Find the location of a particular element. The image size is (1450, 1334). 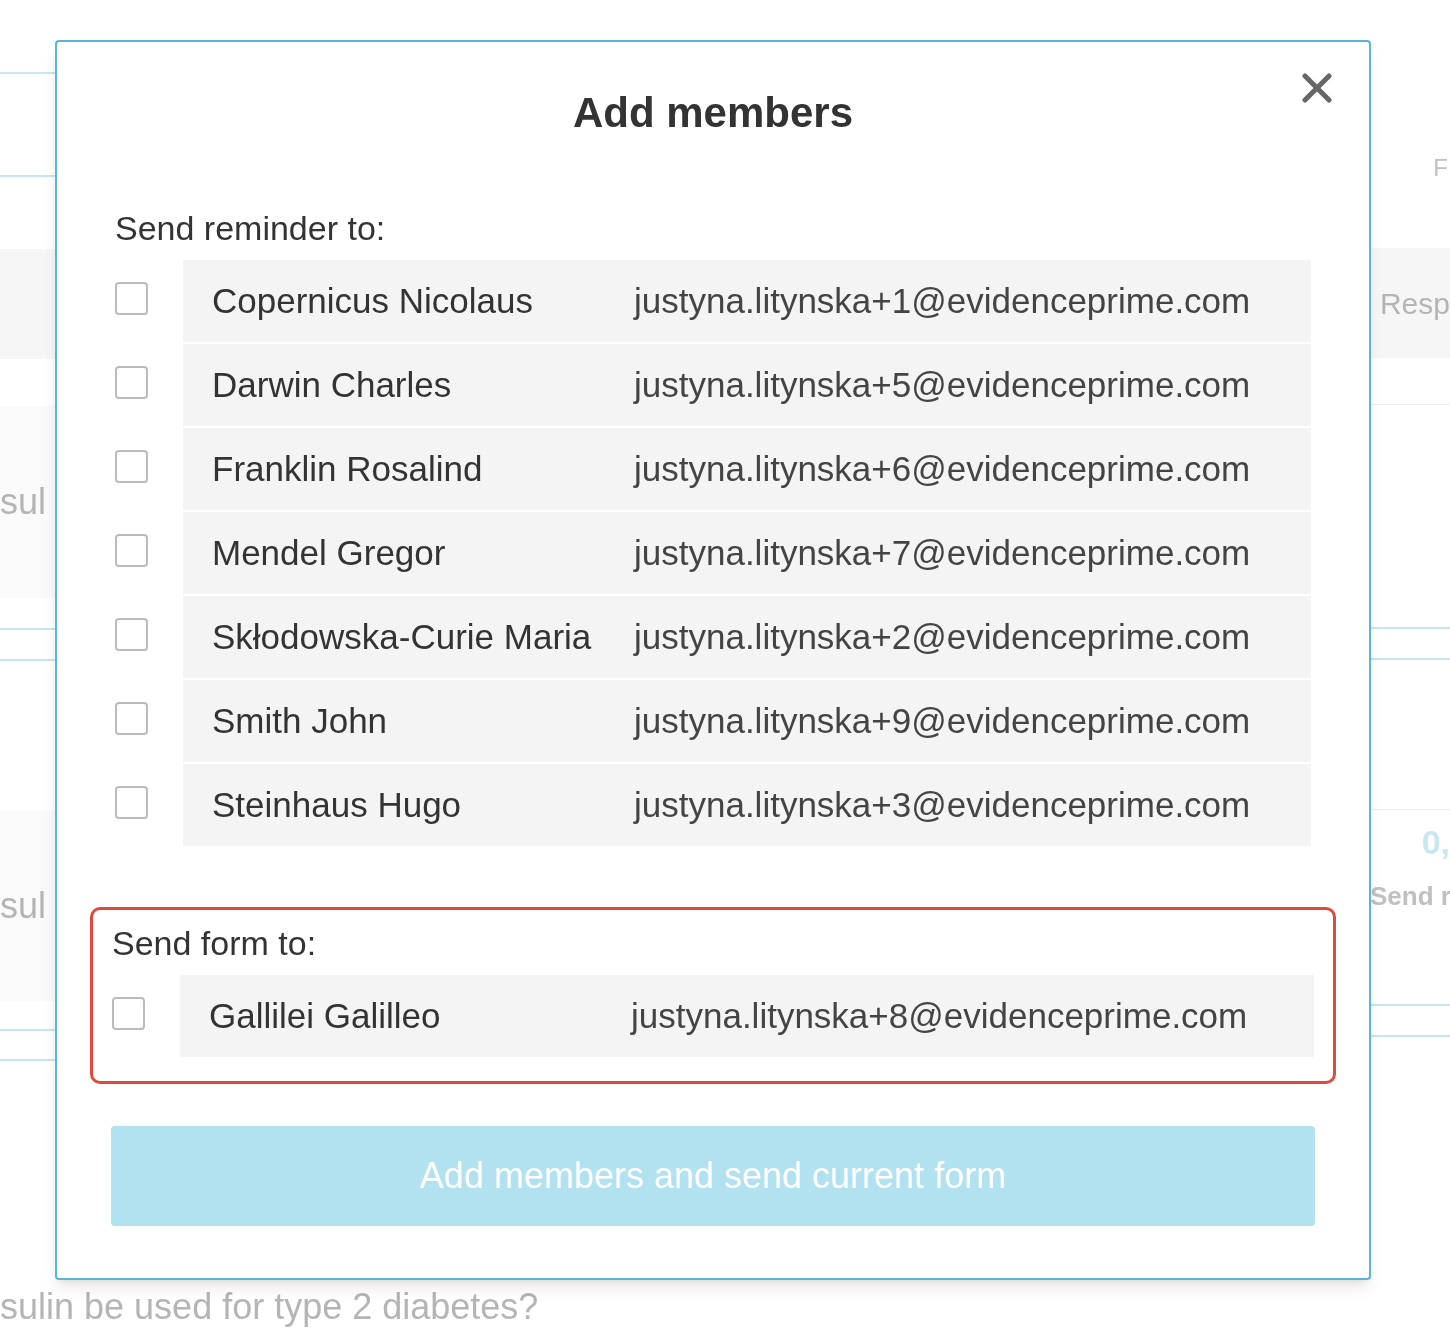

section-label: Send reminder to: is located at coordinates (251, 228).